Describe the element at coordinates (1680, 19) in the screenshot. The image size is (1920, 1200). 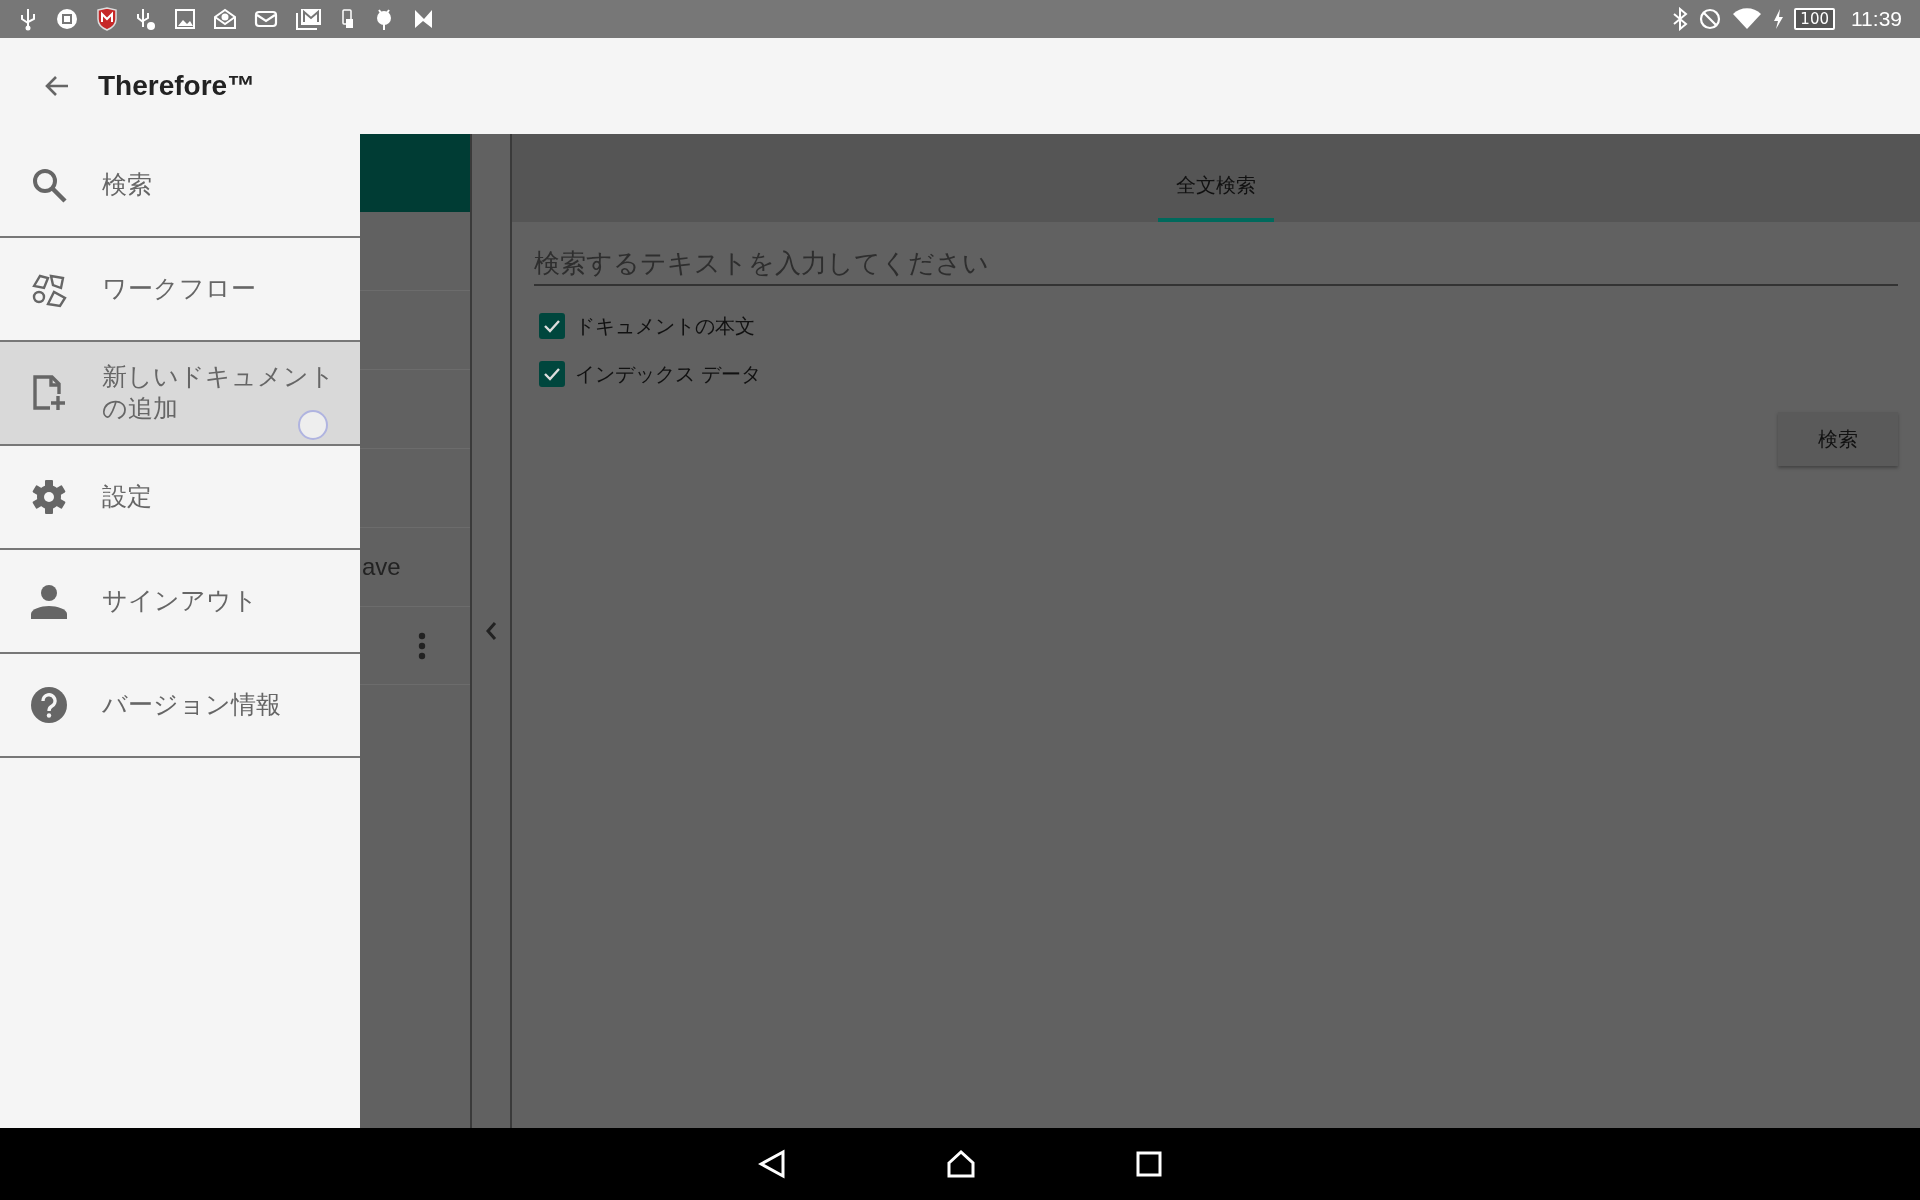
I see `bluetooth-icon` at that location.